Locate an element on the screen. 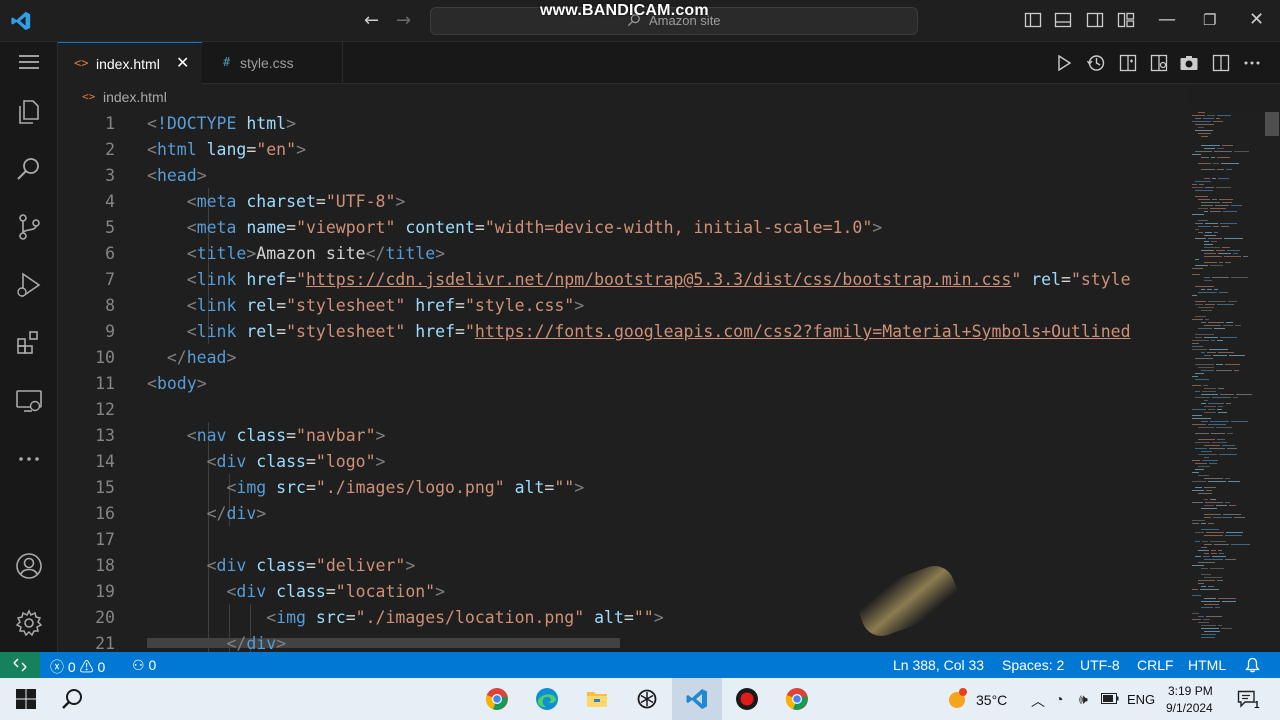  clock-date: 9/1/2024 is located at coordinates (1189, 708).